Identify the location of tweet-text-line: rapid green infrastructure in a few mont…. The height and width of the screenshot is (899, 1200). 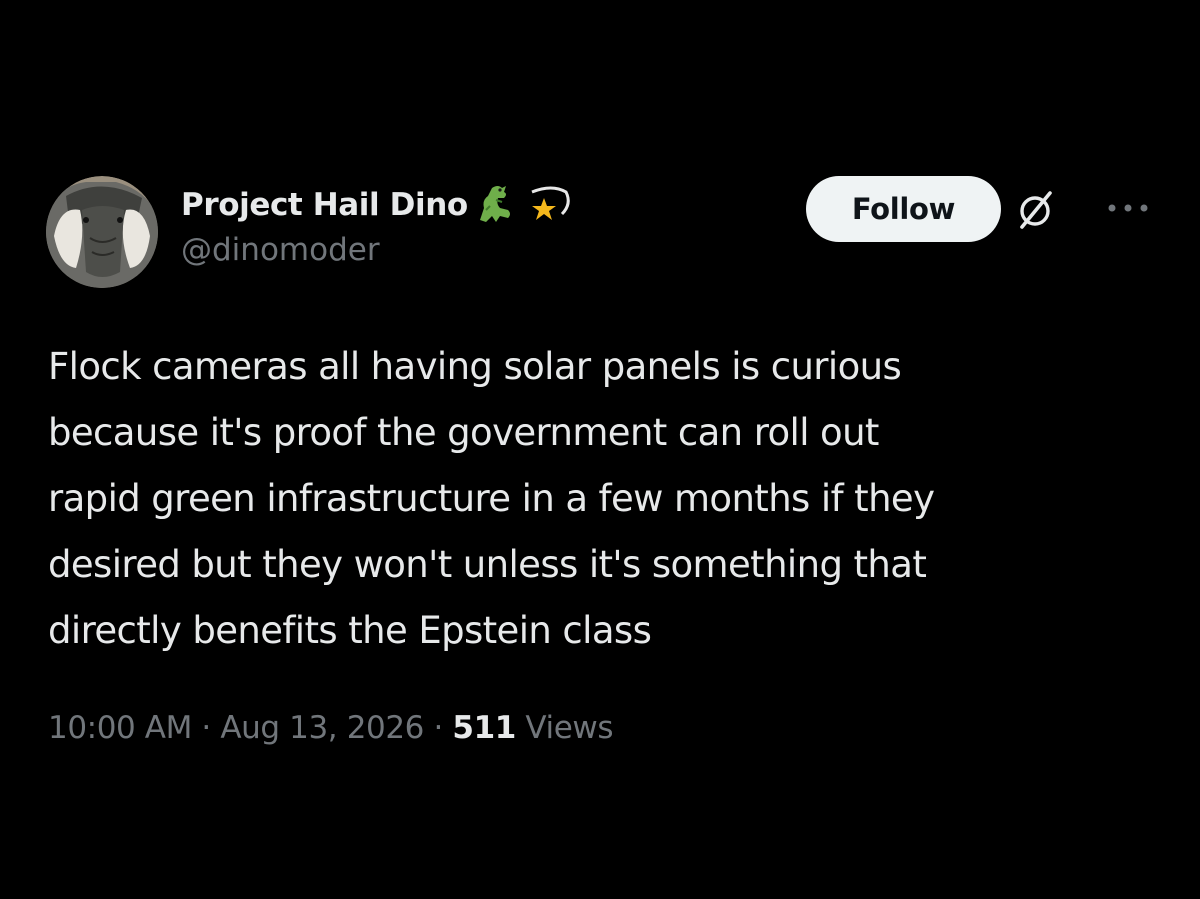
(491, 498).